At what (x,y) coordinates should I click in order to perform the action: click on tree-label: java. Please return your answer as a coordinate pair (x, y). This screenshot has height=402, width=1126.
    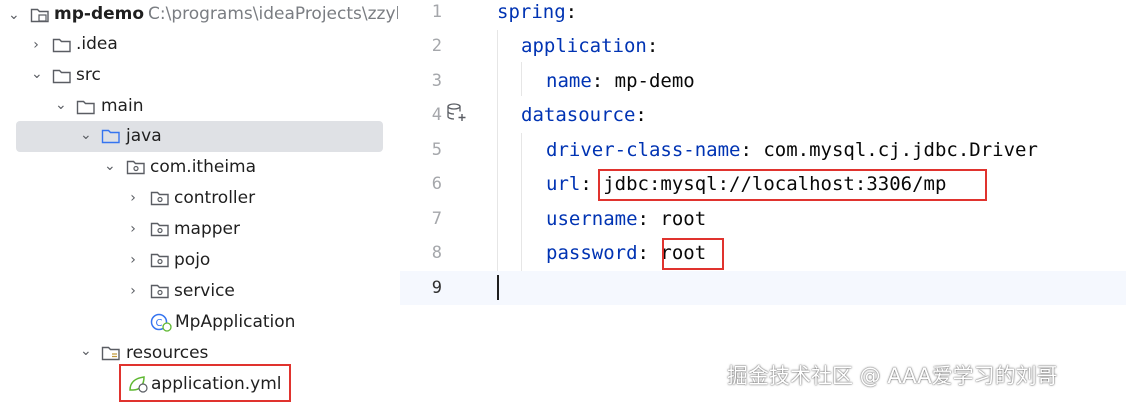
    Looking at the image, I should click on (144, 136).